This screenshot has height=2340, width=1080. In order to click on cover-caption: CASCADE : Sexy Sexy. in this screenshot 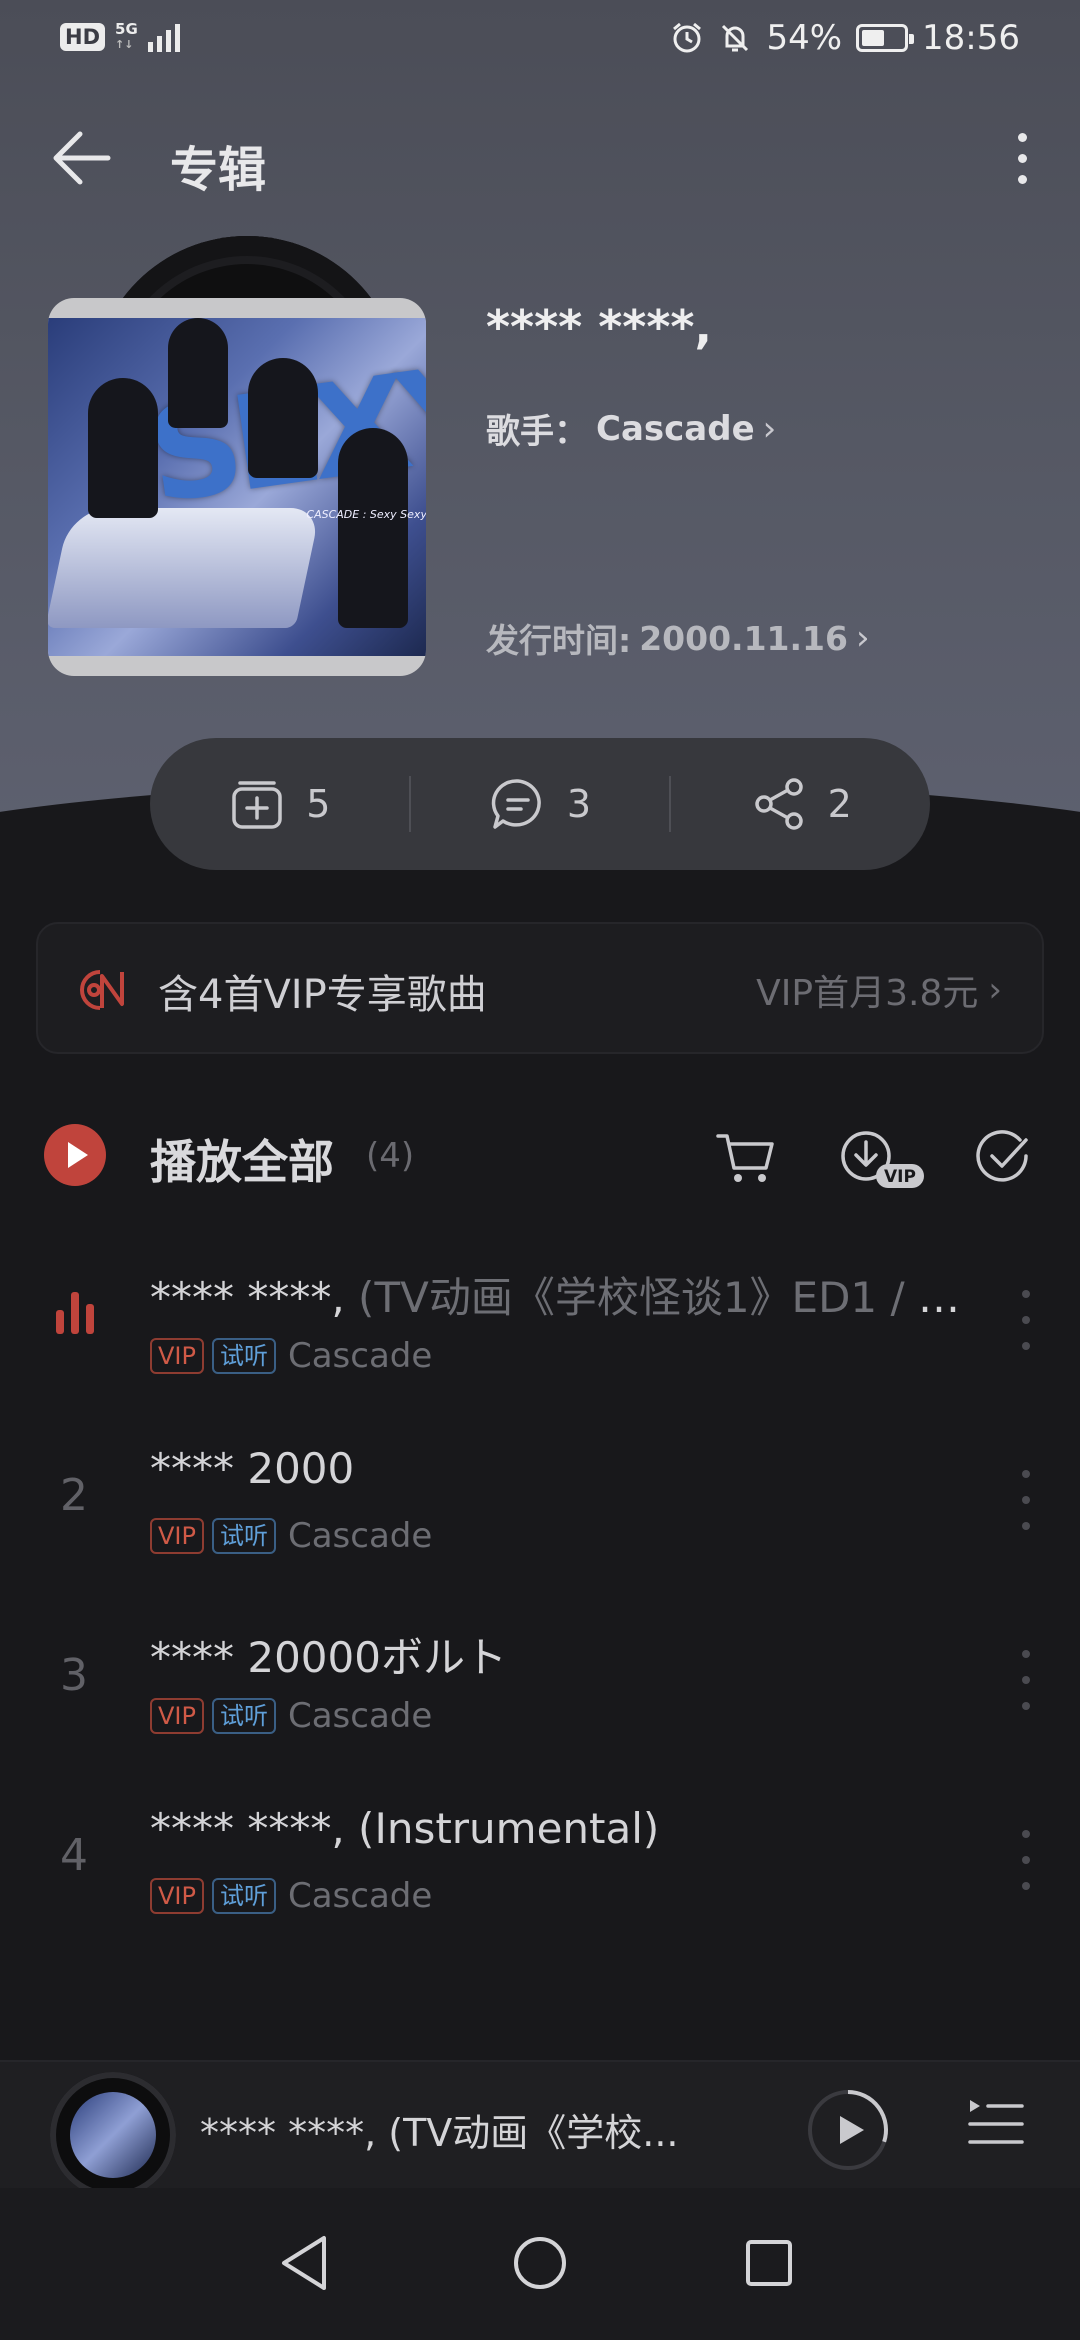, I will do `click(366, 514)`.